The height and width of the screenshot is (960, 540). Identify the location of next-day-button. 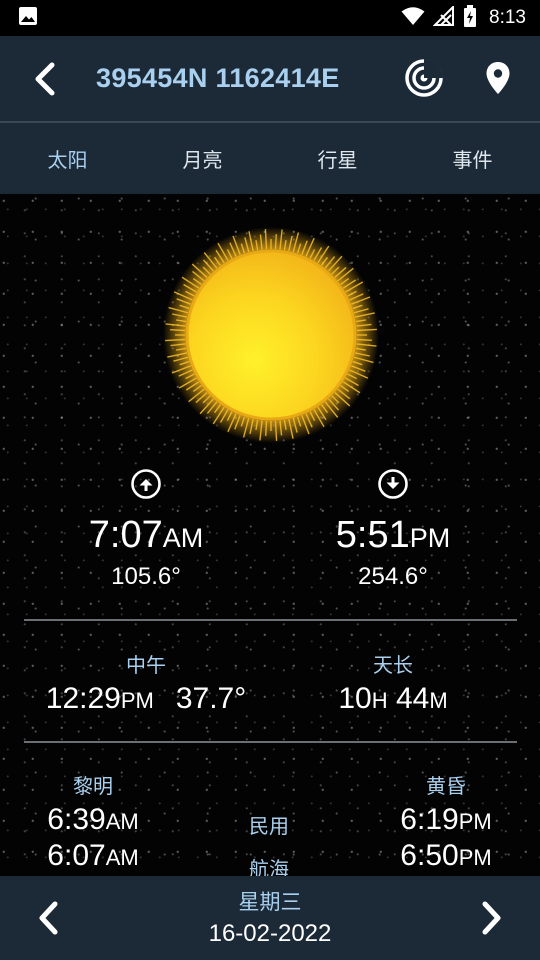
(492, 918).